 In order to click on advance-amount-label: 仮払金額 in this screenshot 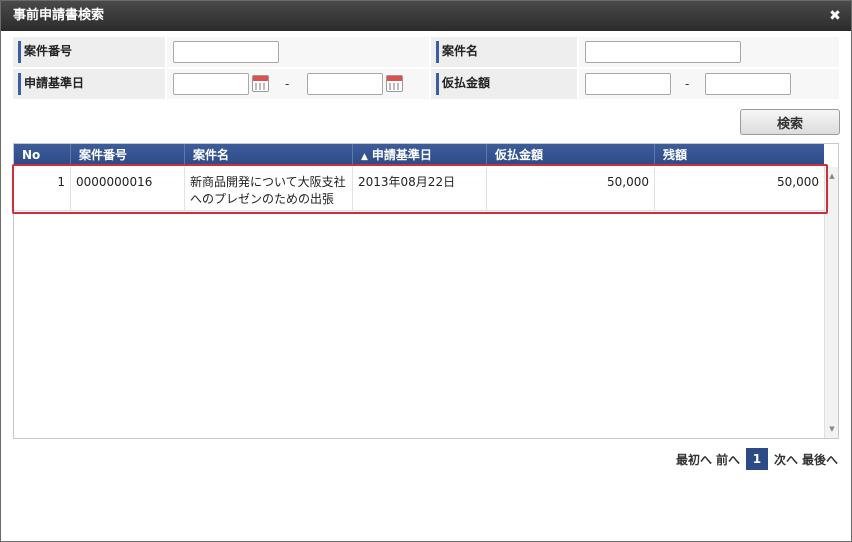, I will do `click(504, 84)`.